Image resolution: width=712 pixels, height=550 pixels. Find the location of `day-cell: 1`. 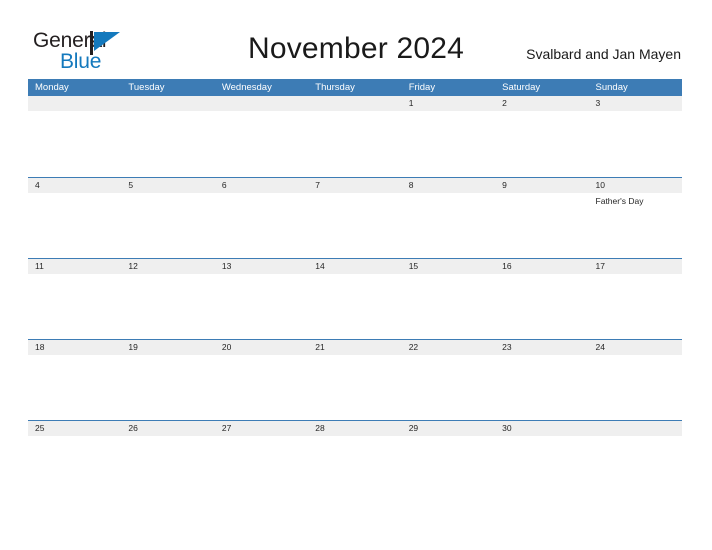

day-cell: 1 is located at coordinates (448, 103).